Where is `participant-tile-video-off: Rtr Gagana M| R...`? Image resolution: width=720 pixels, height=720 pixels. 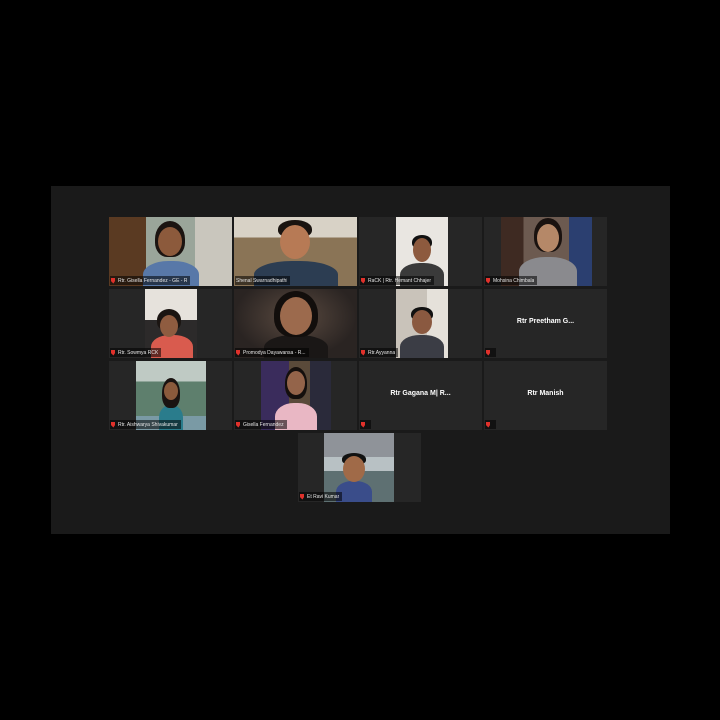
participant-tile-video-off: Rtr Gagana M| R... is located at coordinates (420, 395).